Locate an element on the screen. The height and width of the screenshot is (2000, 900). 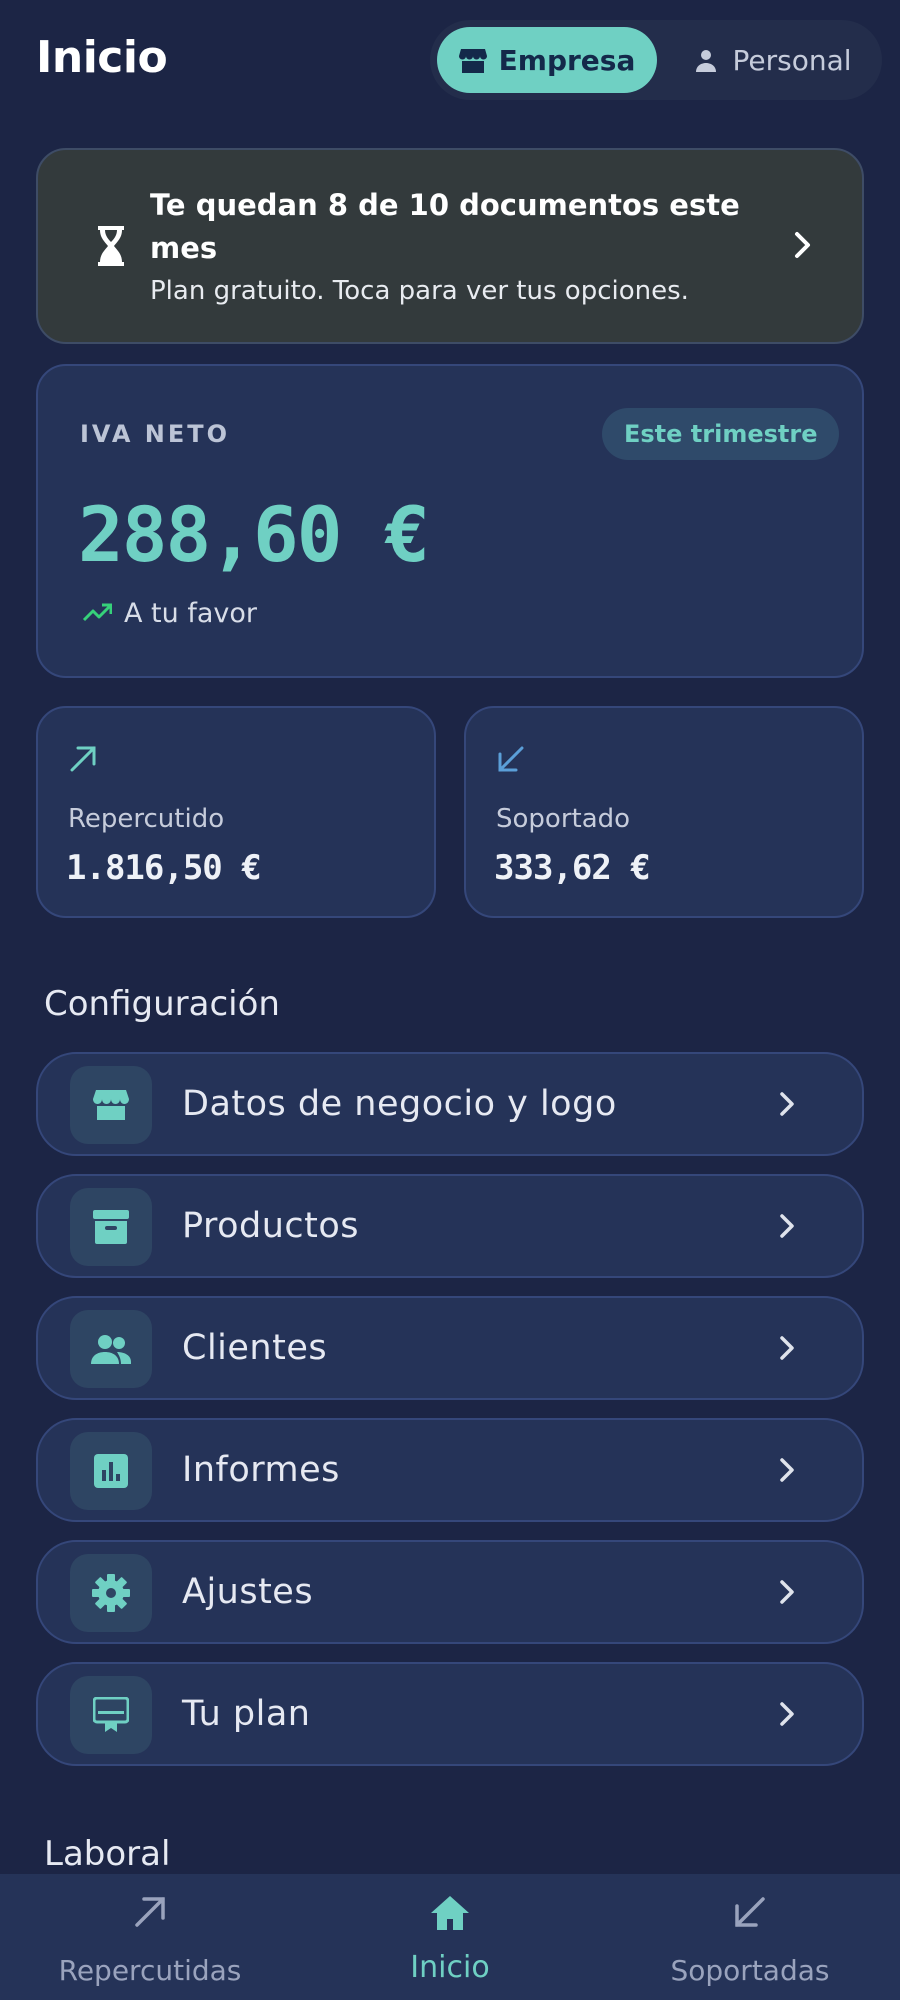
header: Inicio Empresa Personal is located at coordinates (450, 60).